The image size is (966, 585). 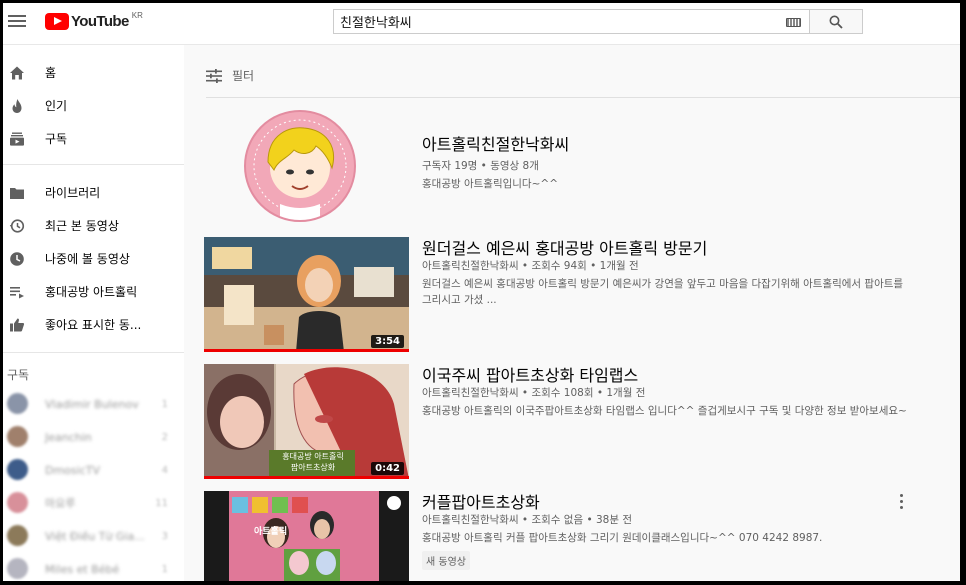 I want to click on youtube-logo: YouTube KR, so click(x=94, y=20).